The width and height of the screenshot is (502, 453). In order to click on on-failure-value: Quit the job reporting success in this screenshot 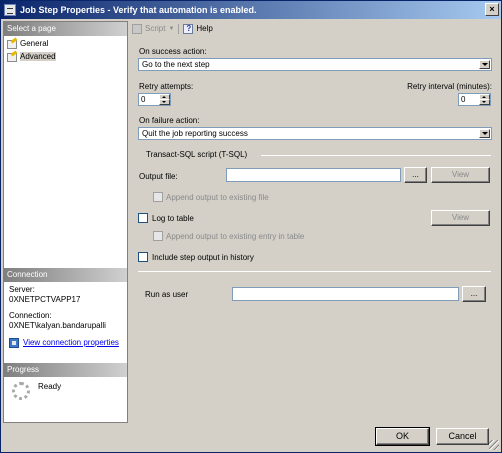, I will do `click(195, 133)`.